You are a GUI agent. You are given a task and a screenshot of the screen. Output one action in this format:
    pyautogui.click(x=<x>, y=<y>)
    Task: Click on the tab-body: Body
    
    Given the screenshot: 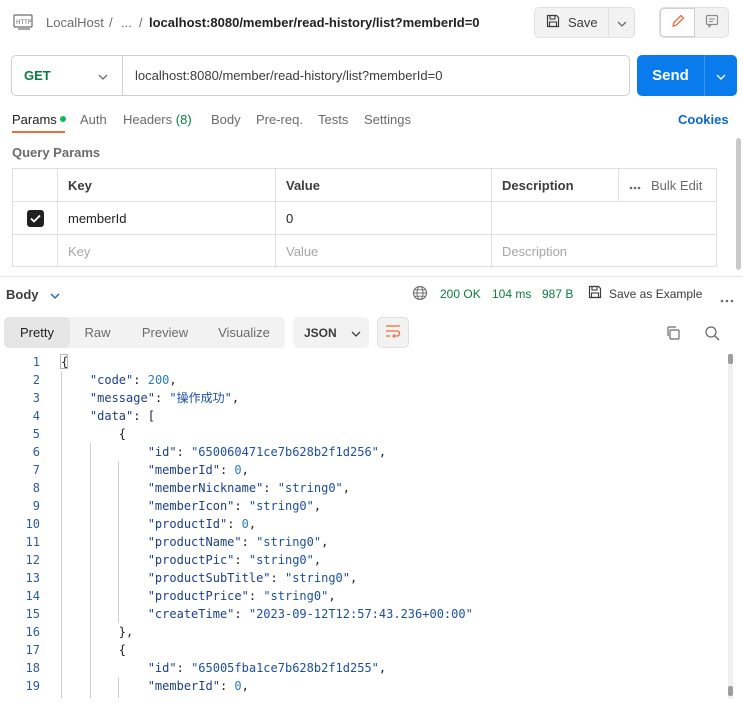 What is the action you would take?
    pyautogui.click(x=226, y=119)
    